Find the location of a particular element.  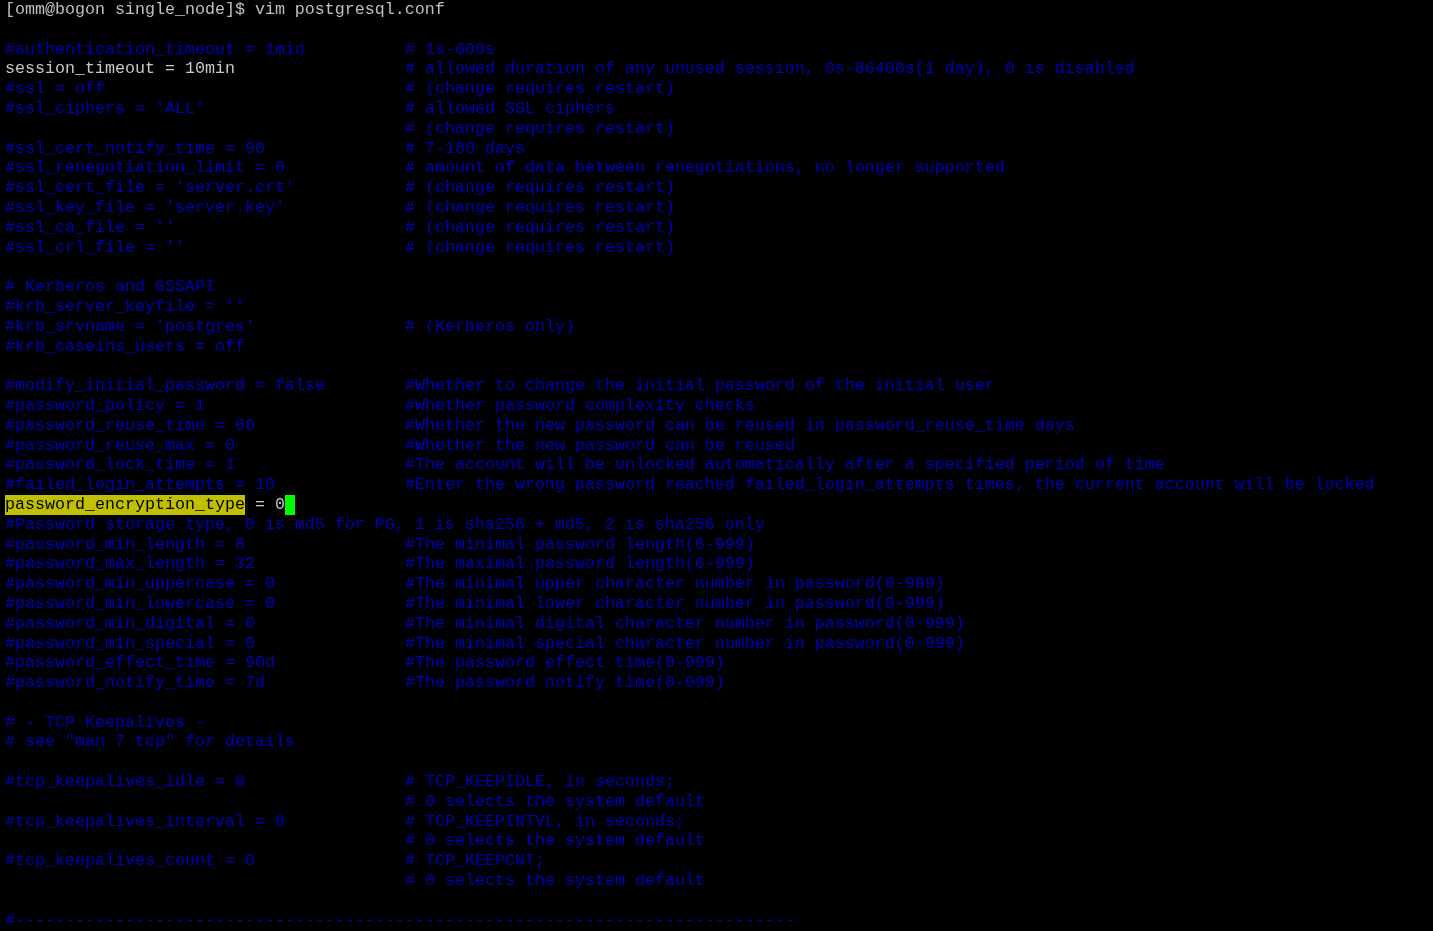

comment-text: #Enter the wrong password reached failed_login_attempts times, the current account will be locked is located at coordinates (890, 485).